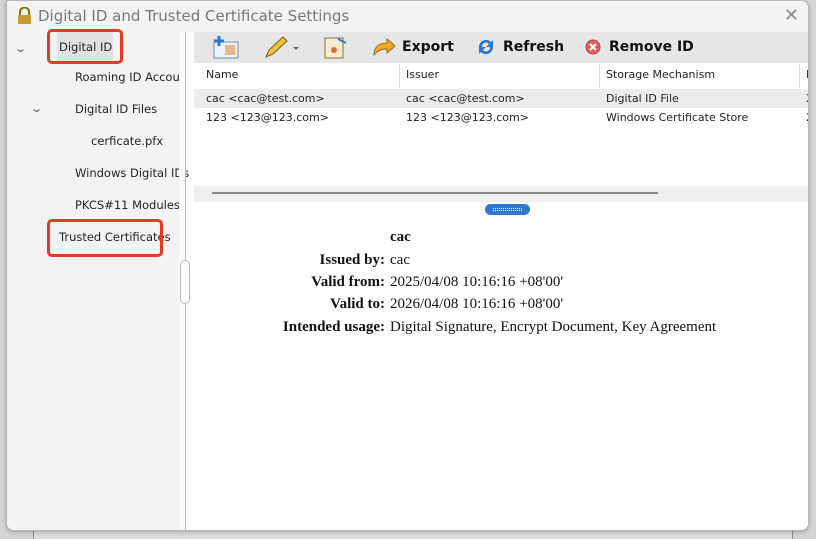  I want to click on export-button: Export, so click(413, 47).